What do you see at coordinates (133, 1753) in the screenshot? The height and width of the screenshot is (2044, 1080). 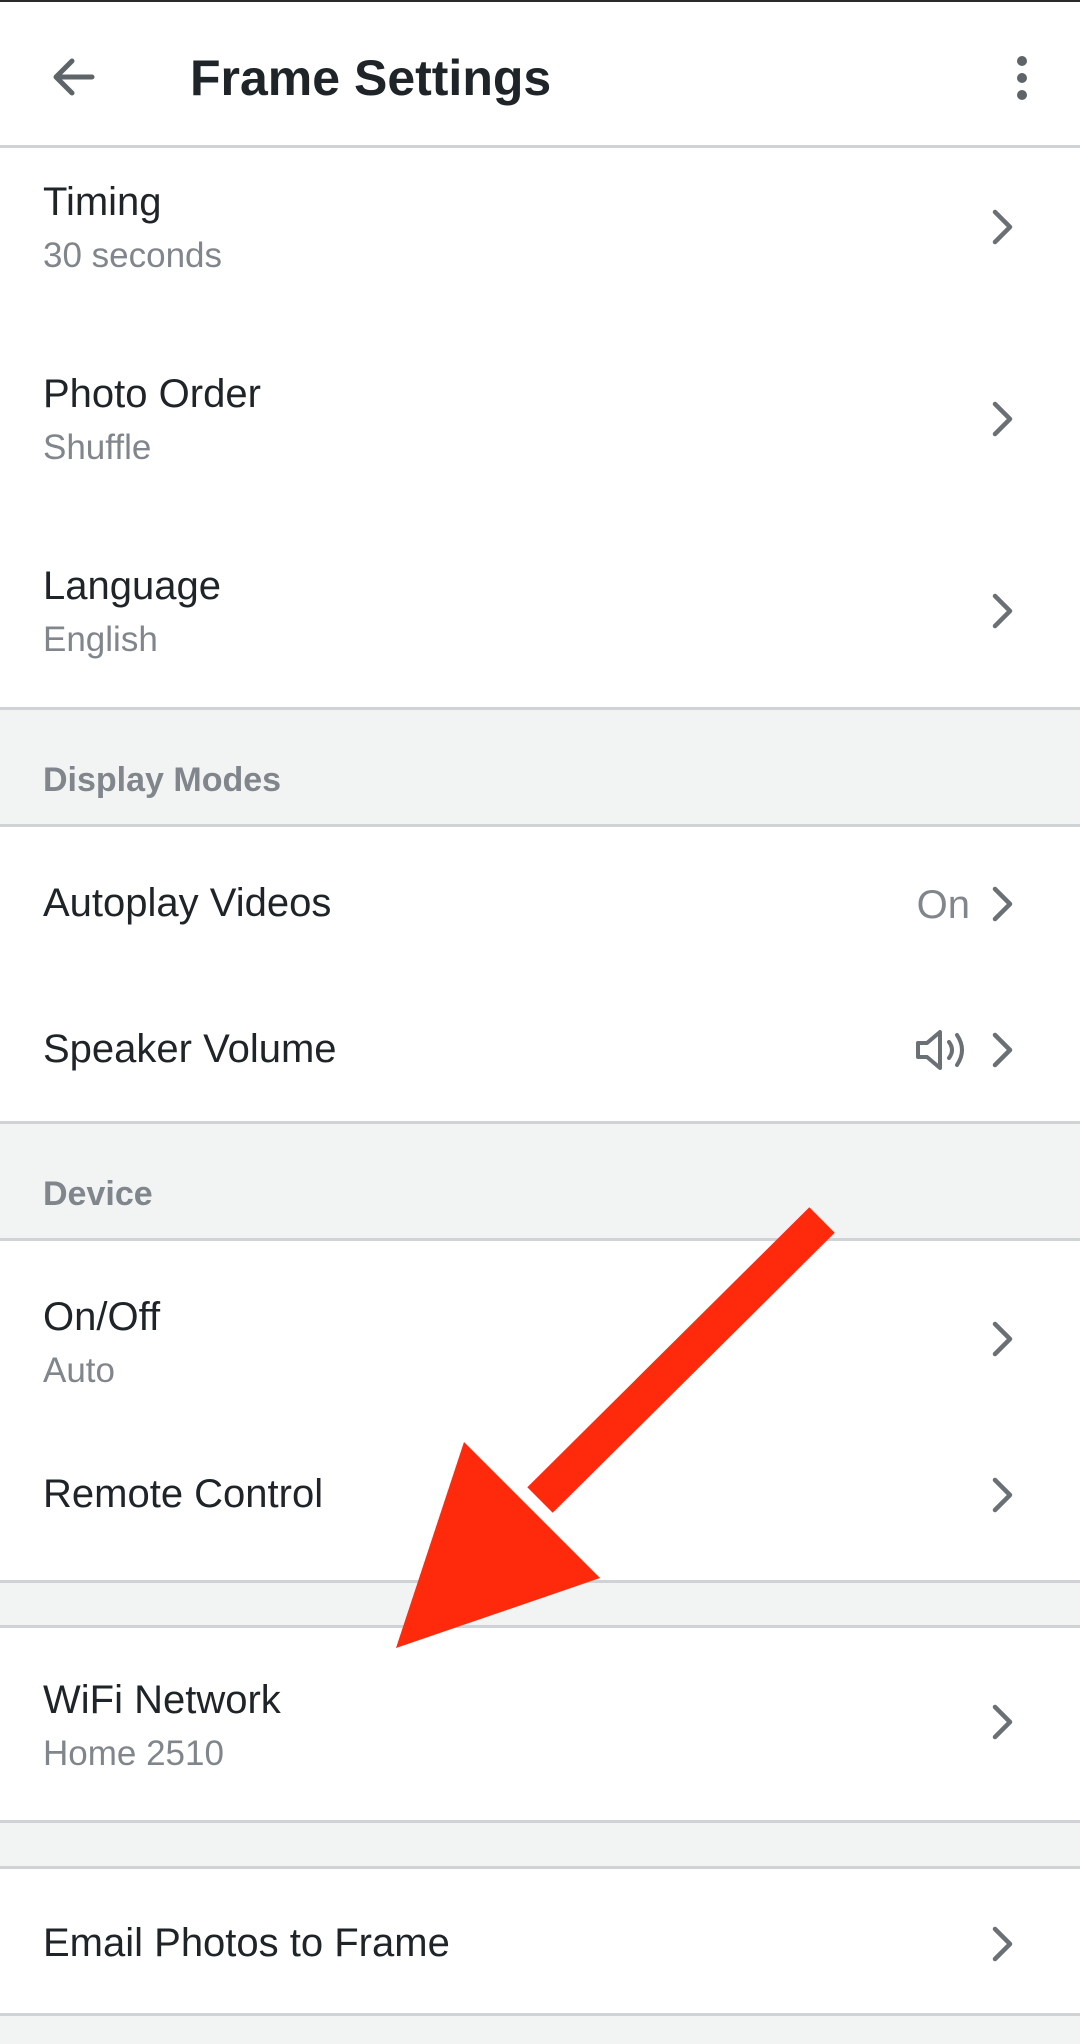 I see `row-subtitle: Home 2510` at bounding box center [133, 1753].